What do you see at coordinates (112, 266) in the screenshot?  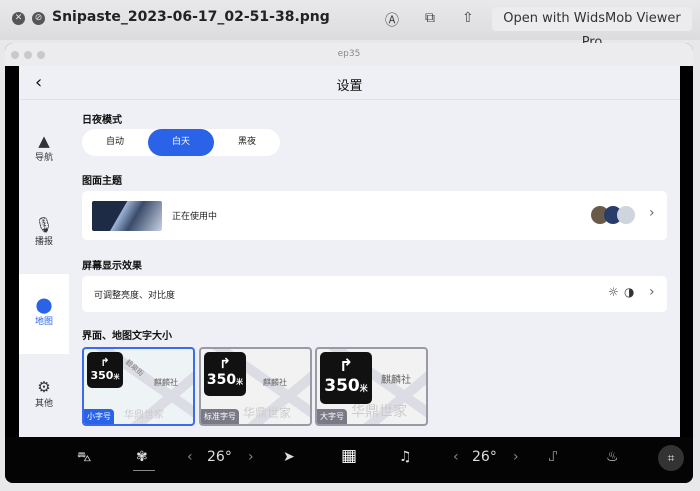 I see `display-heading: 屏幕显示效果` at bounding box center [112, 266].